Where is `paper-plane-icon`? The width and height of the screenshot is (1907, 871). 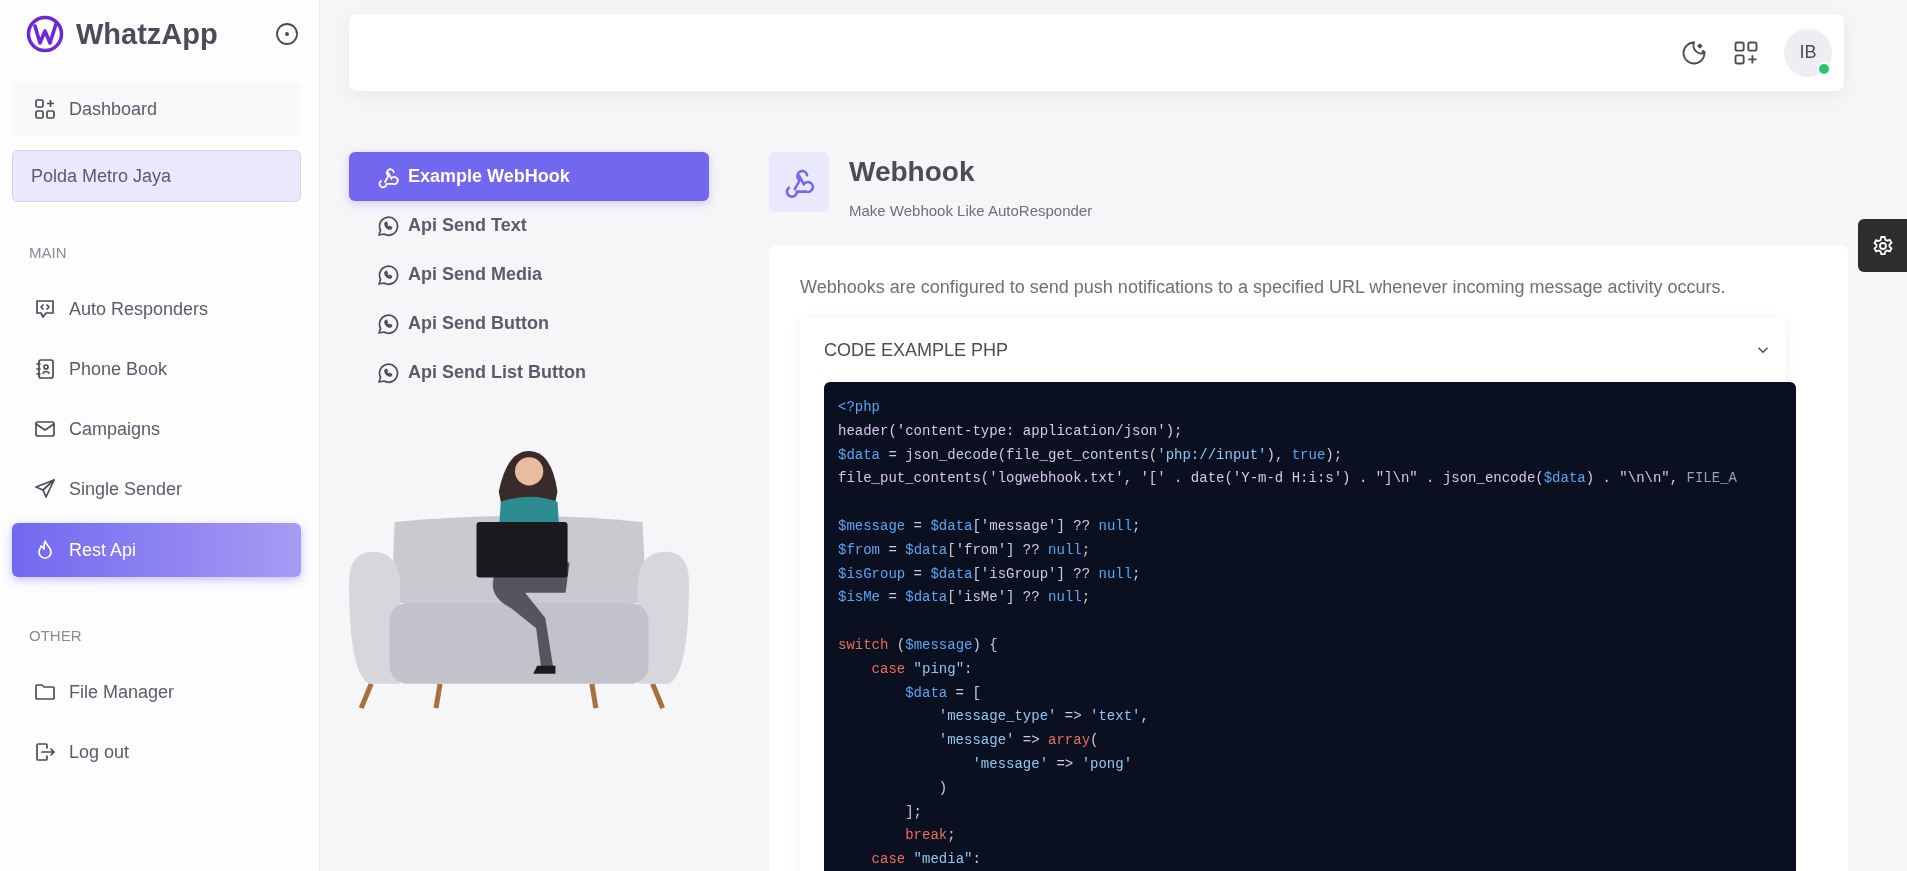 paper-plane-icon is located at coordinates (45, 489).